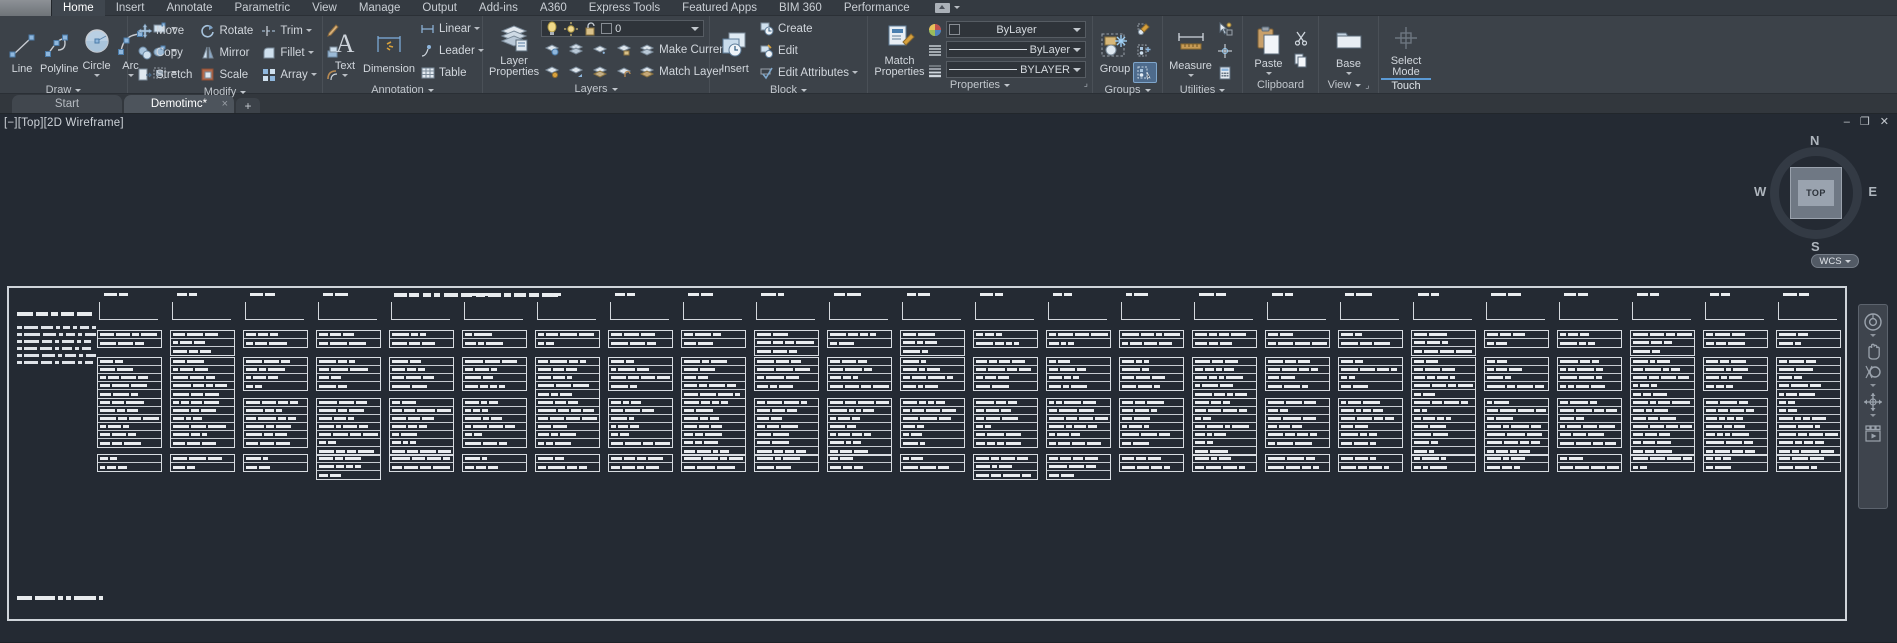  What do you see at coordinates (1847, 122) in the screenshot?
I see `minimize-icon: –` at bounding box center [1847, 122].